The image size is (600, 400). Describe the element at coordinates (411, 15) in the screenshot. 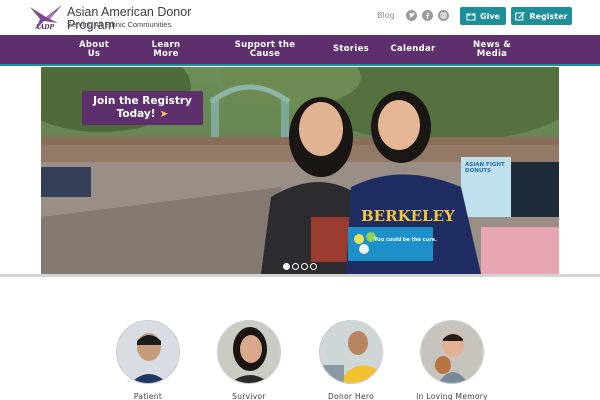

I see `twitter-icon` at that location.